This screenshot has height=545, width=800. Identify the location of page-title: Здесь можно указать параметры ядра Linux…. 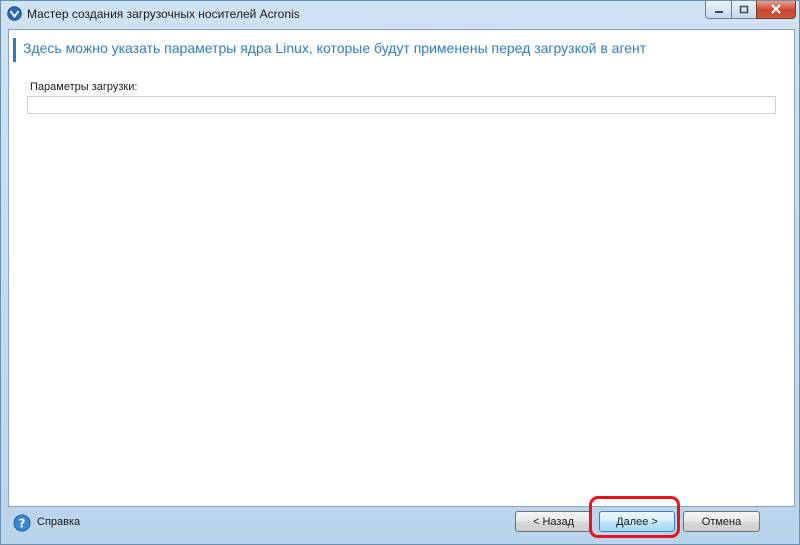
(335, 48).